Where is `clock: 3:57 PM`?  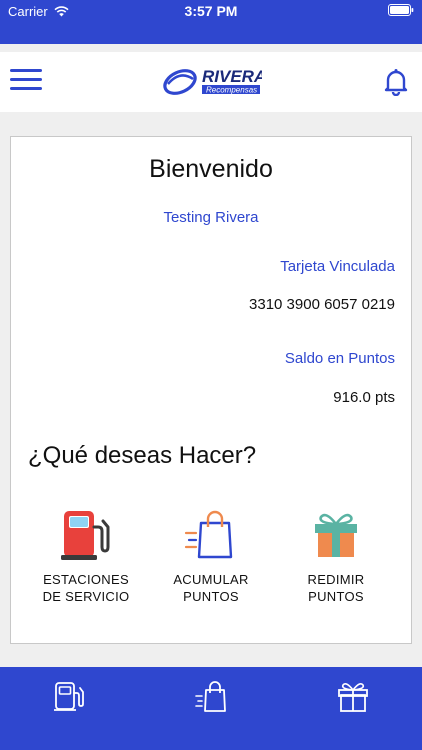
clock: 3:57 PM is located at coordinates (211, 11).